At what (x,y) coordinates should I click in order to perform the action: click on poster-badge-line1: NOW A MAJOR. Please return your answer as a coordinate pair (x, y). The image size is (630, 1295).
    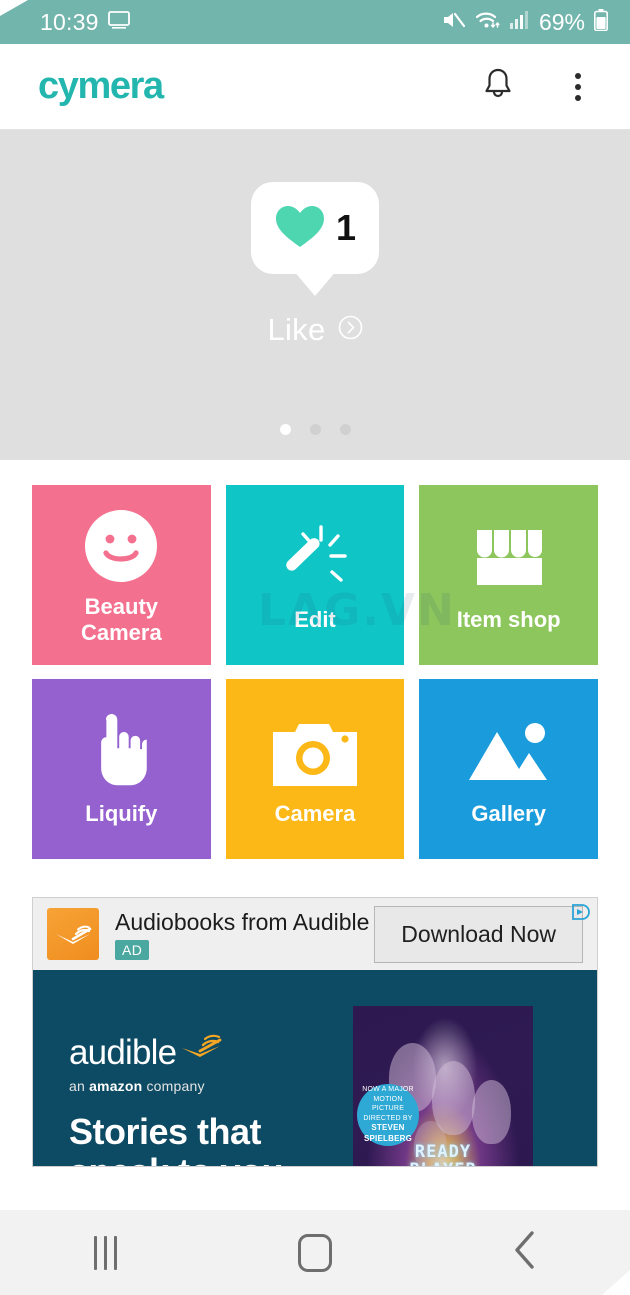
    Looking at the image, I should click on (388, 1090).